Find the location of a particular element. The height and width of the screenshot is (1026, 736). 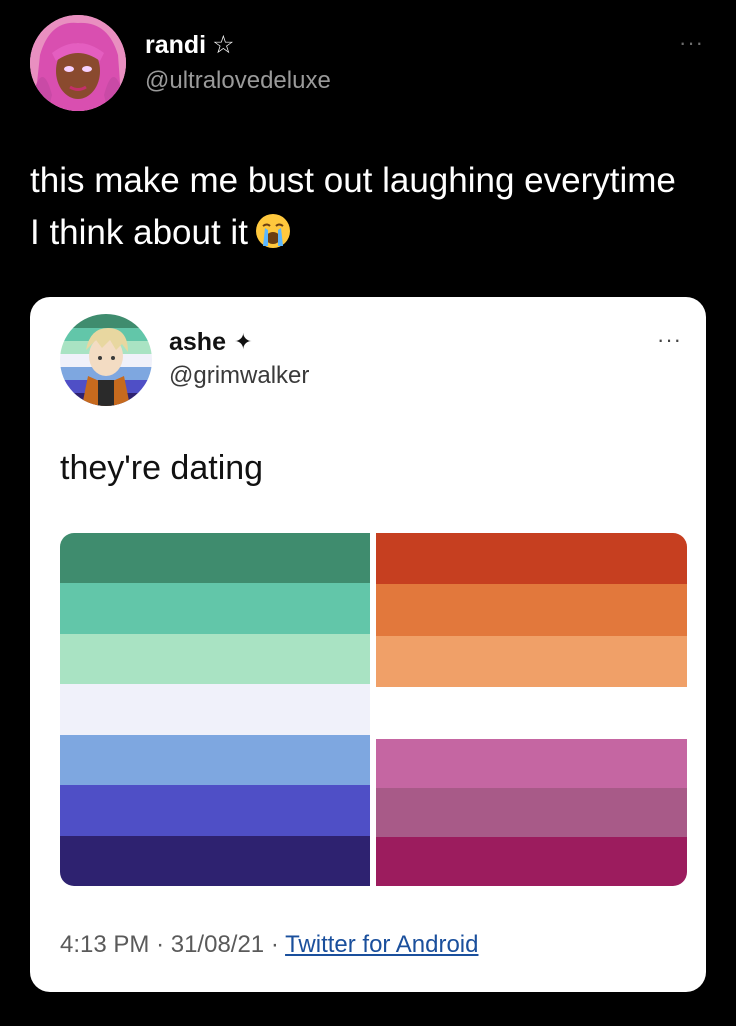

flag-image-right-bottom is located at coordinates (531, 812).